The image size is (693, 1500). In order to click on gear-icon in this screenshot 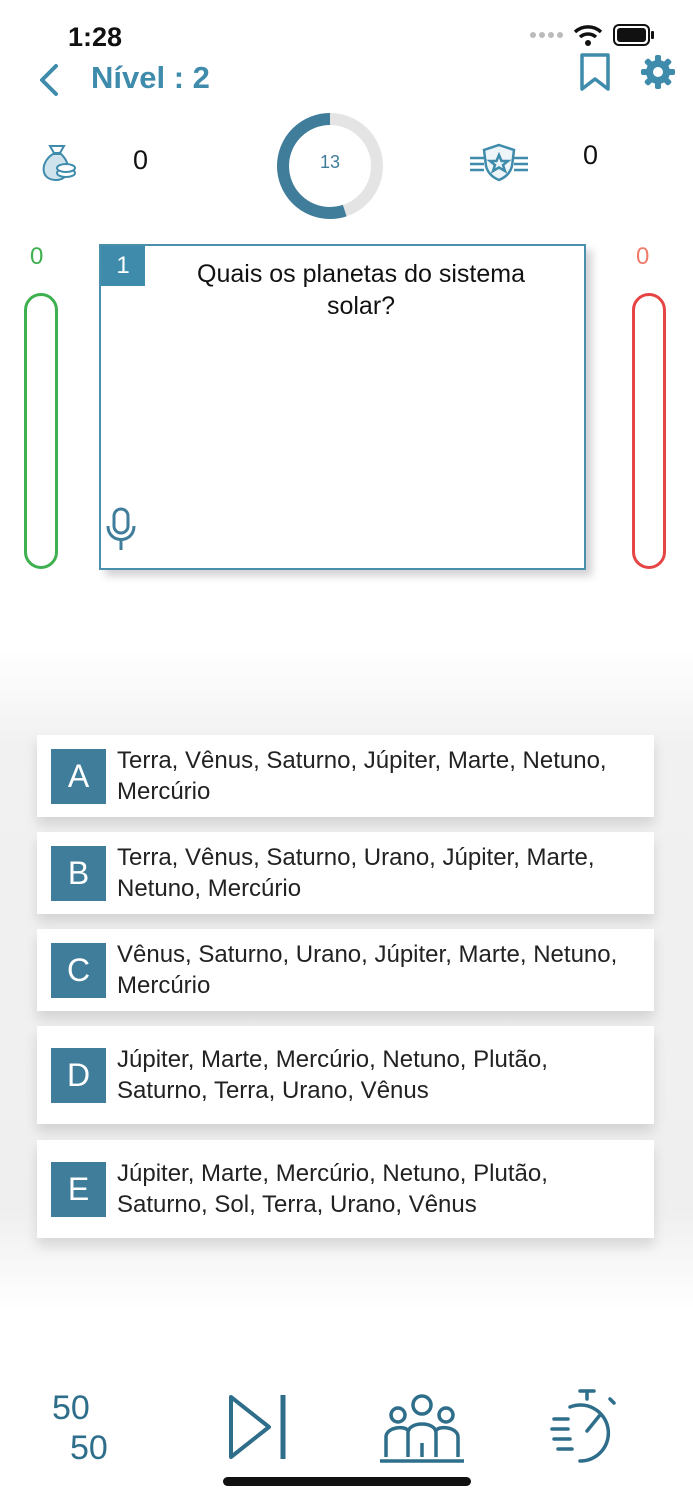, I will do `click(658, 72)`.